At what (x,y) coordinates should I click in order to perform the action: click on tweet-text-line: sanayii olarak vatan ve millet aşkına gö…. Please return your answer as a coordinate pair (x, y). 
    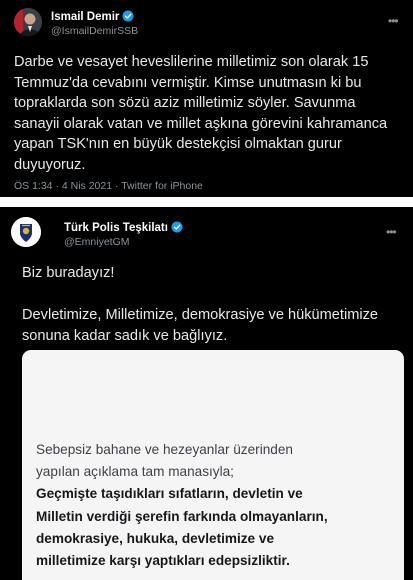
    Looking at the image, I should click on (201, 123).